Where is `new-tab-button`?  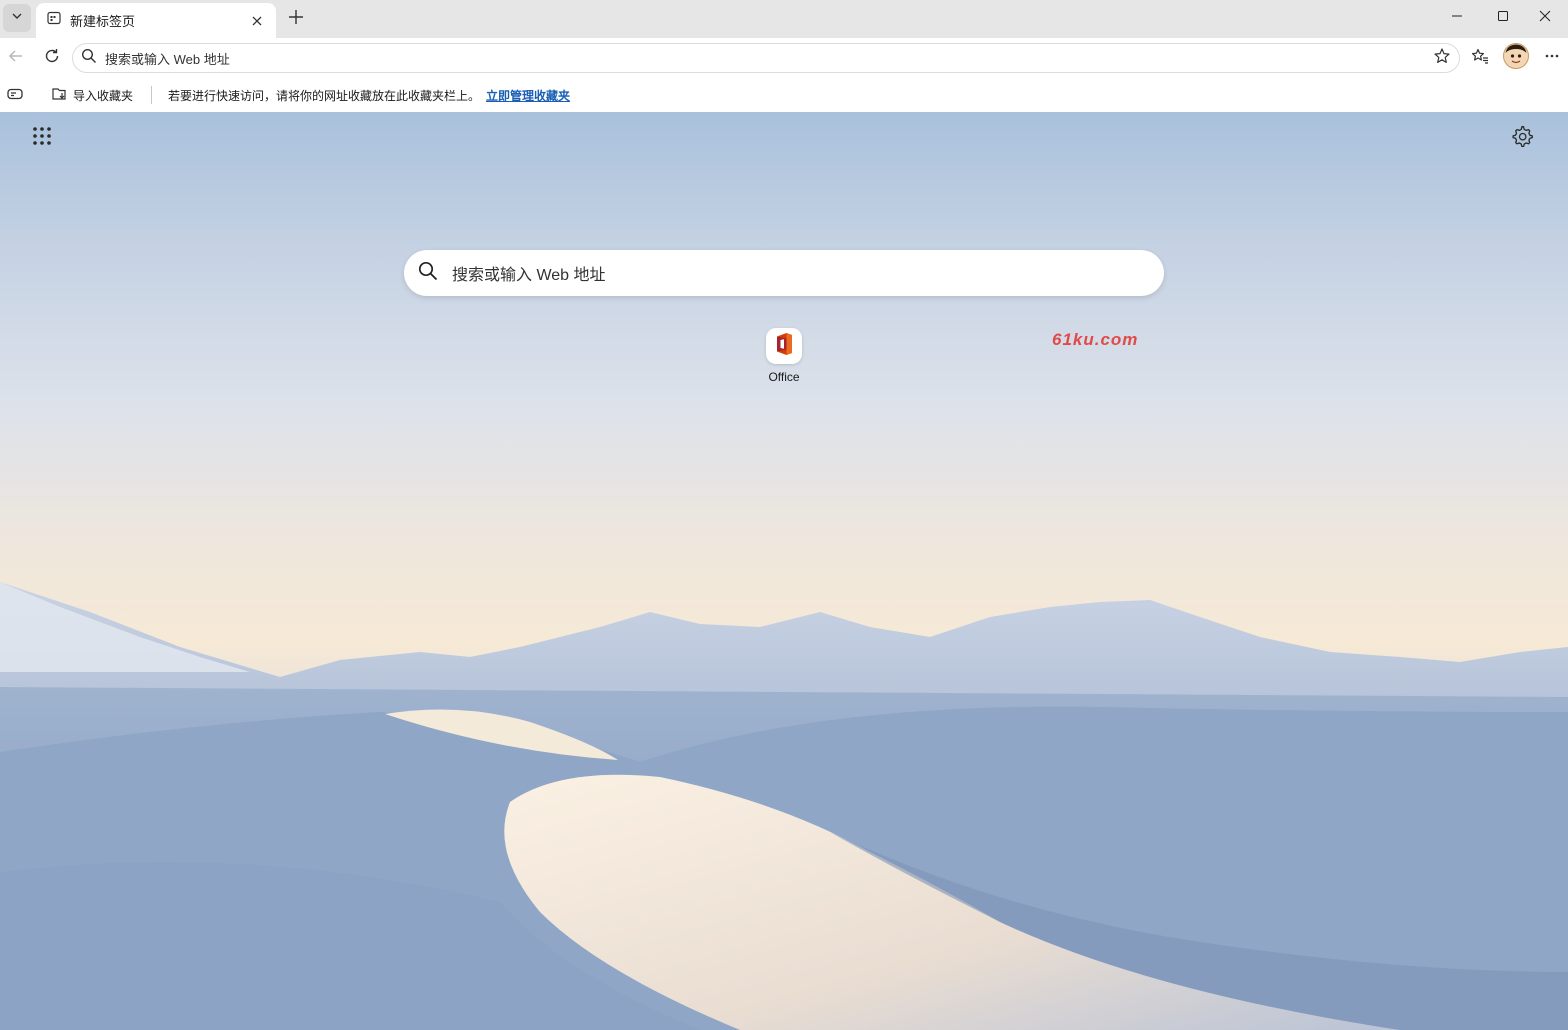 new-tab-button is located at coordinates (296, 19).